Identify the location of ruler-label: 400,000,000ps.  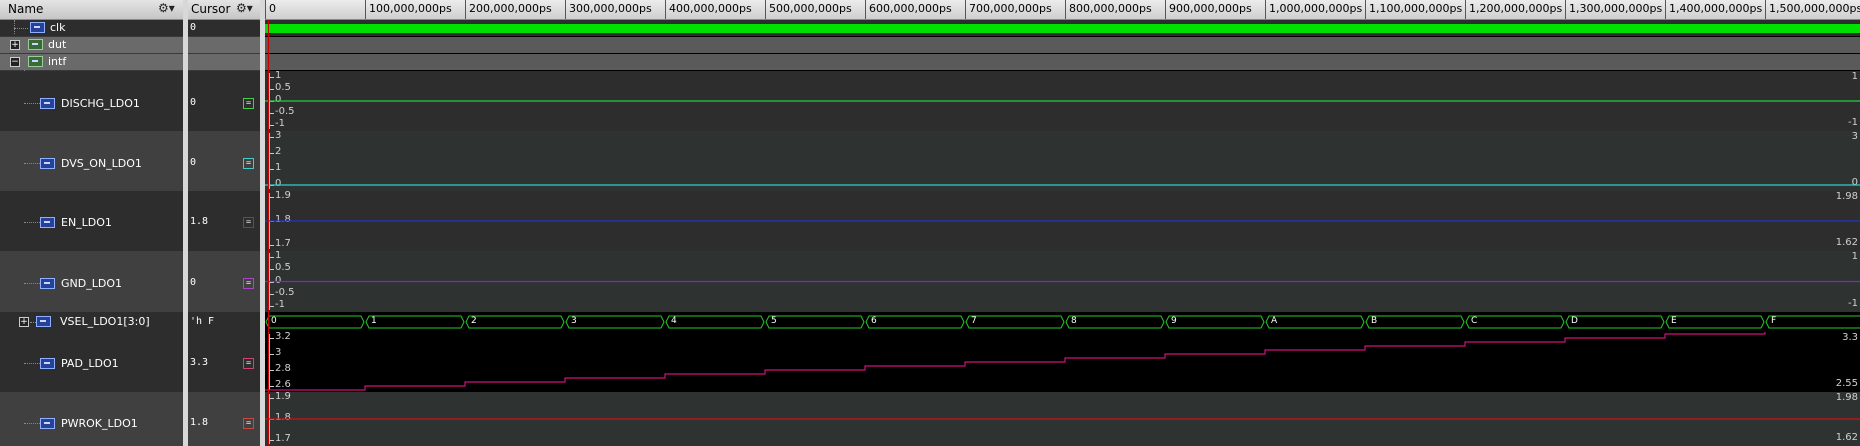
(710, 8).